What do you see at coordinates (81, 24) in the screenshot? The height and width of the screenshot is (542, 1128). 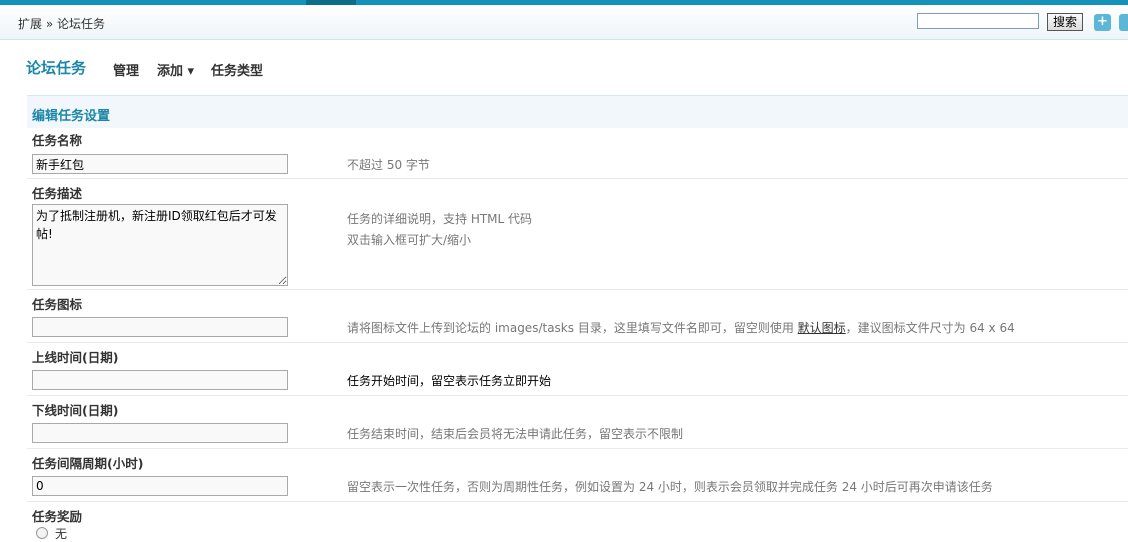 I see `breadcrumb-current: 论坛任务` at bounding box center [81, 24].